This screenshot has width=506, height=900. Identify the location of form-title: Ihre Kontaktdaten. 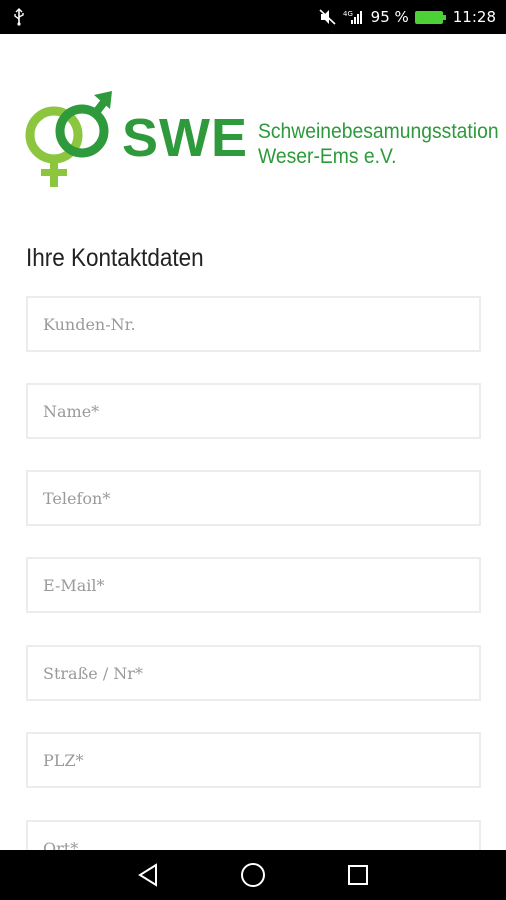
(115, 258).